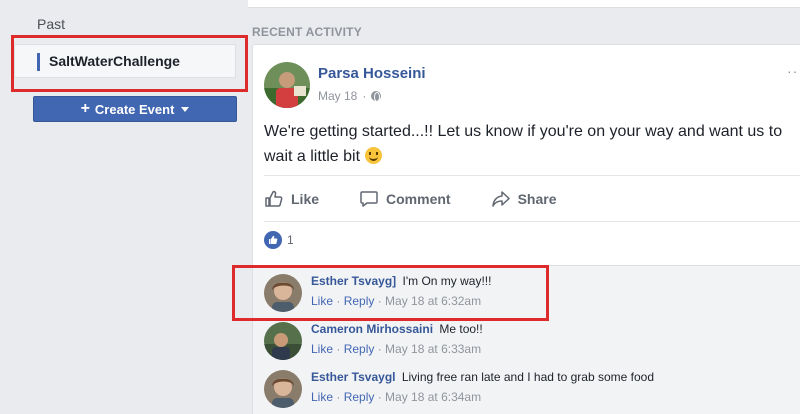 This screenshot has width=800, height=414. What do you see at coordinates (114, 61) in the screenshot?
I see `event-name: SaltWaterChallenge` at bounding box center [114, 61].